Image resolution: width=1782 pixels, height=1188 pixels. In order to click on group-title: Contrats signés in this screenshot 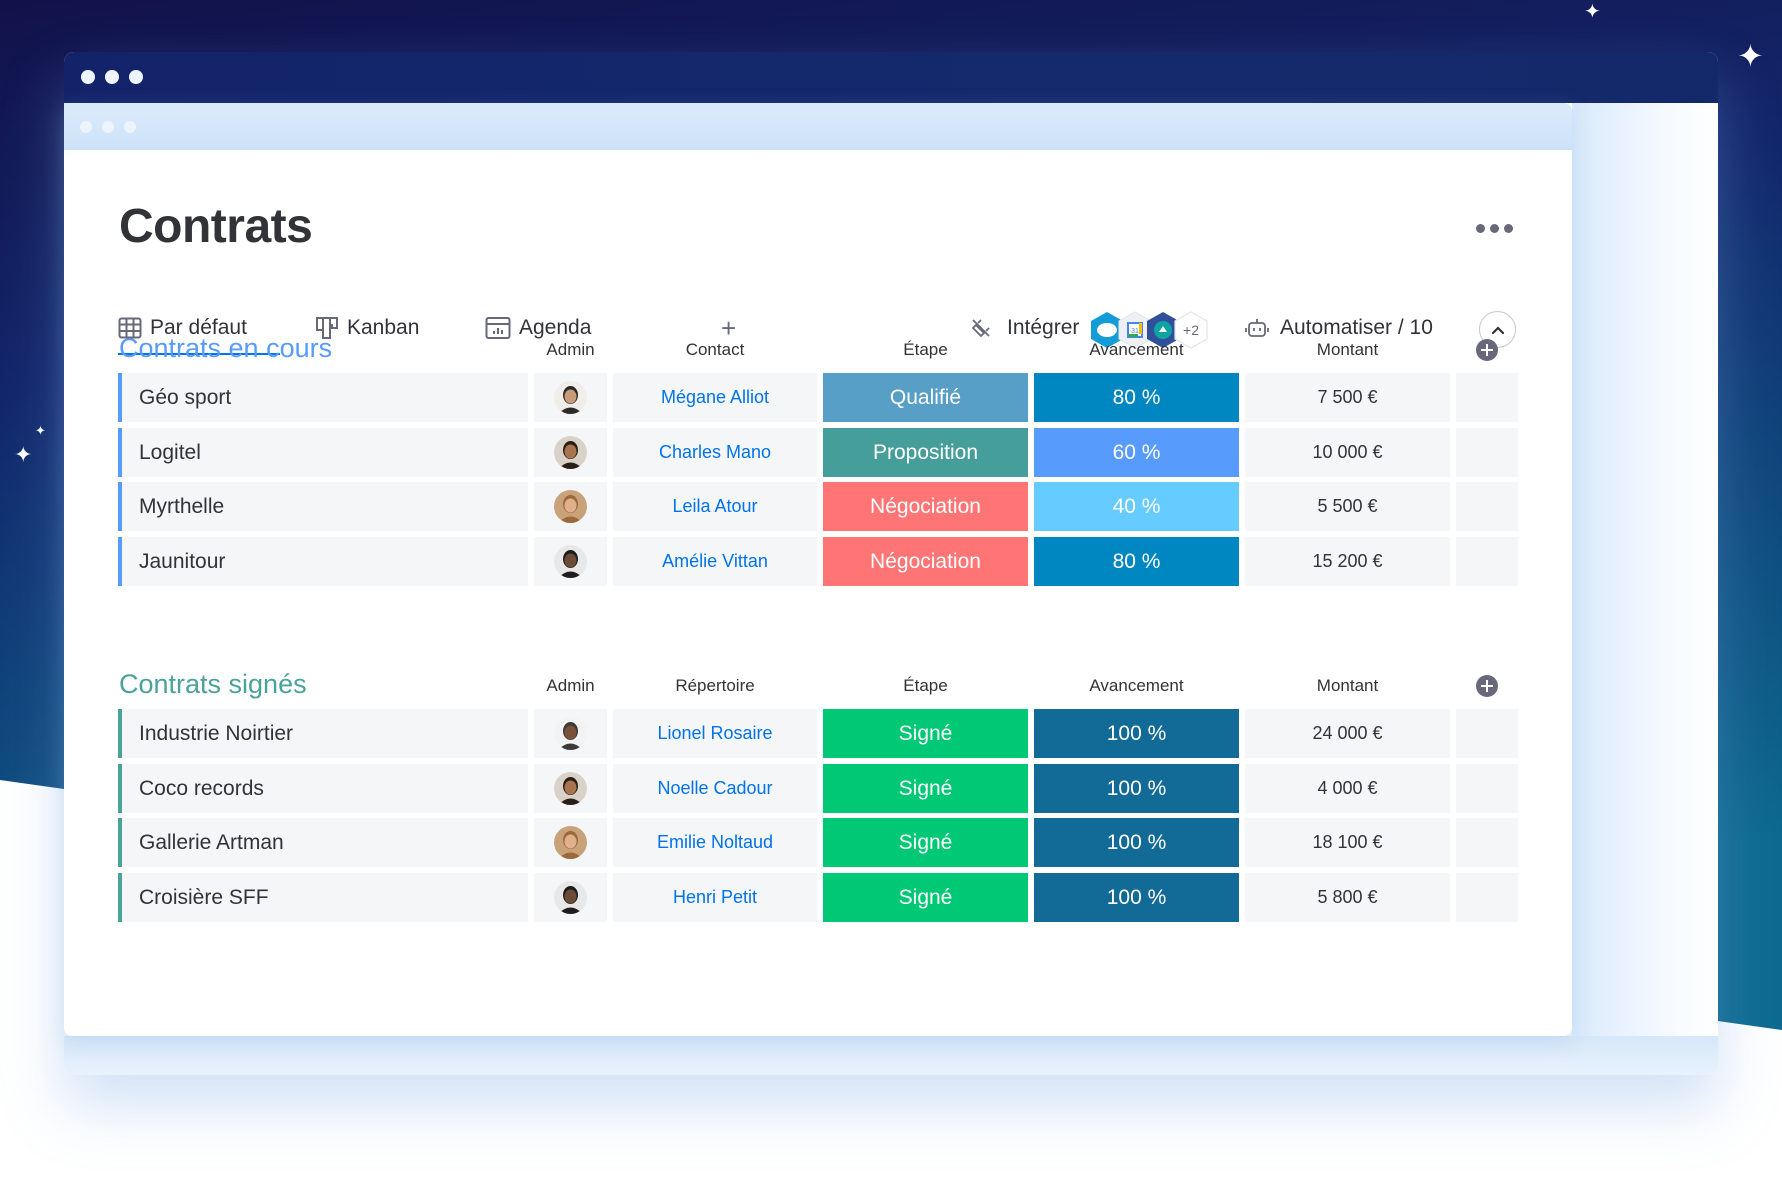, I will do `click(213, 684)`.